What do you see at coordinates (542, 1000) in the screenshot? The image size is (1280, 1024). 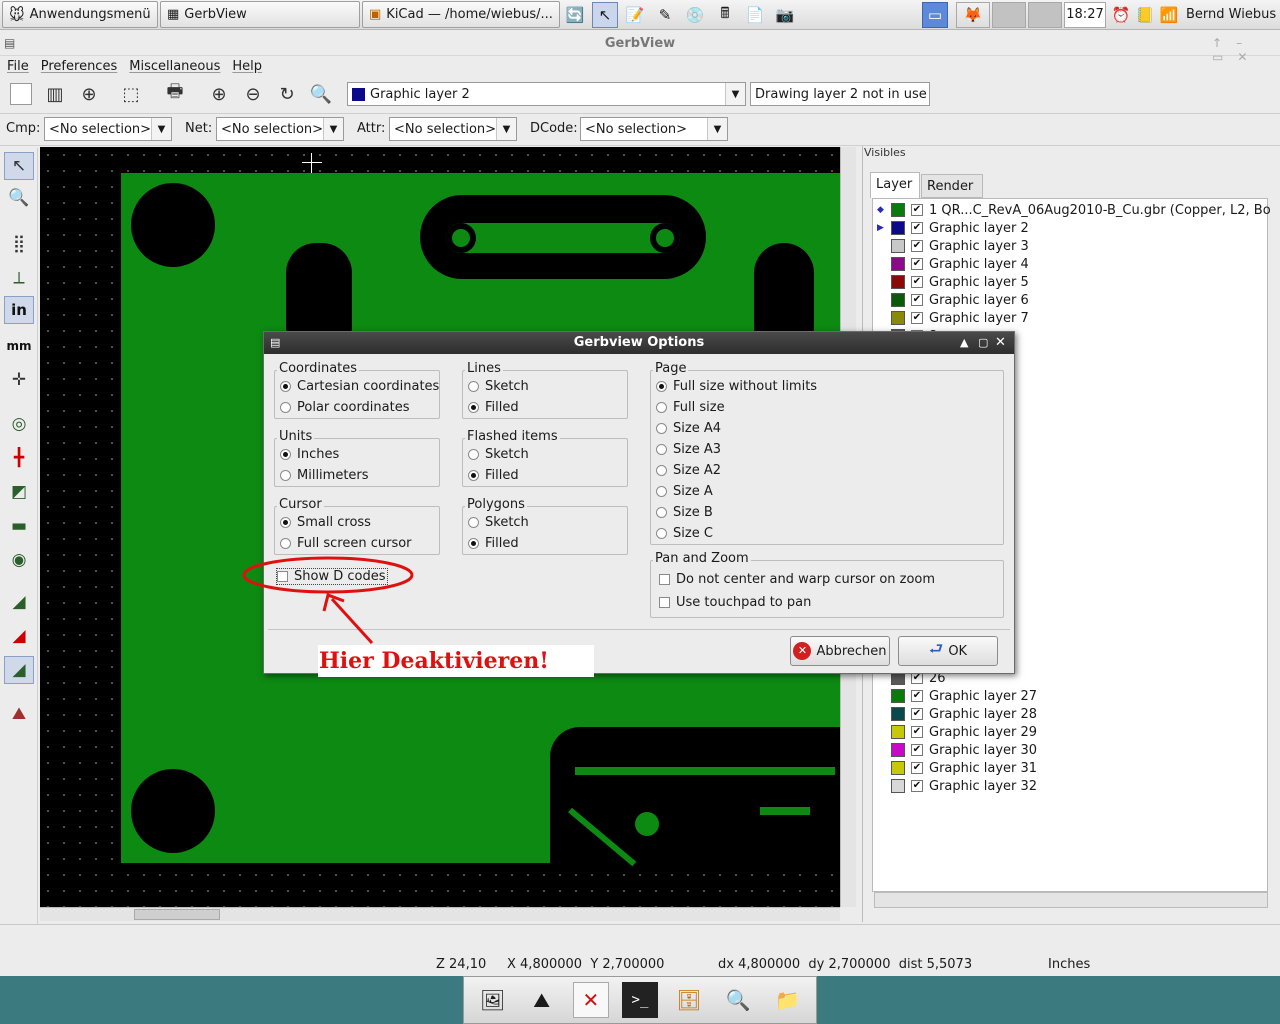 I see `network-drive-icon: ⛰` at bounding box center [542, 1000].